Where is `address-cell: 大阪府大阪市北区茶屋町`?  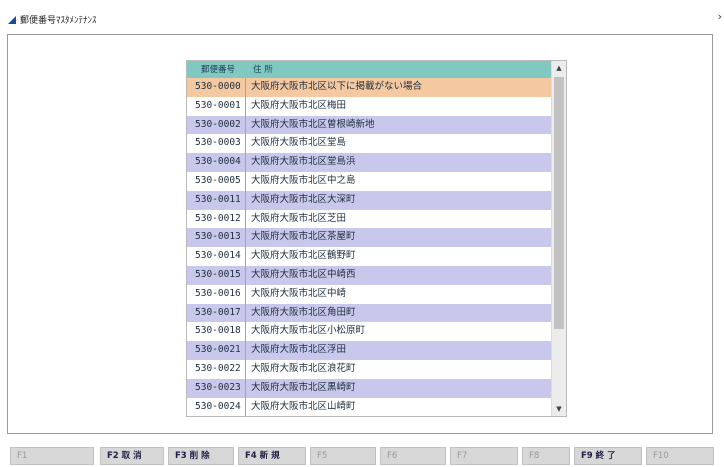
address-cell: 大阪府大阪市北区茶屋町 is located at coordinates (401, 237).